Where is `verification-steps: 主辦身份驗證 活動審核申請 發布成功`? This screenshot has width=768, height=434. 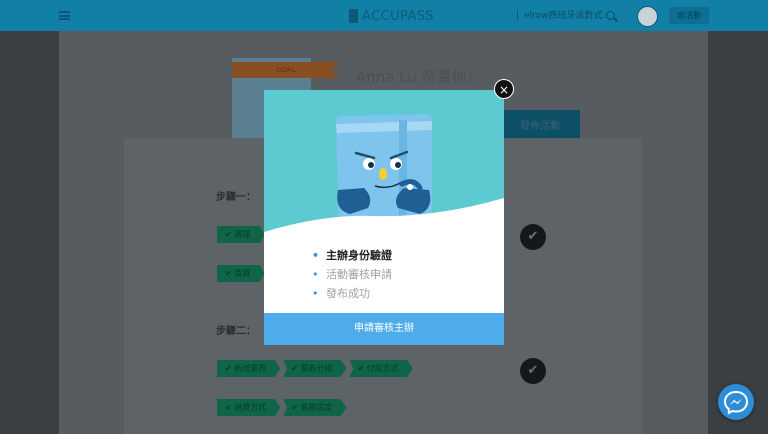
verification-steps: 主辦身份驗證 活動審核申請 發布成功 is located at coordinates (352, 274).